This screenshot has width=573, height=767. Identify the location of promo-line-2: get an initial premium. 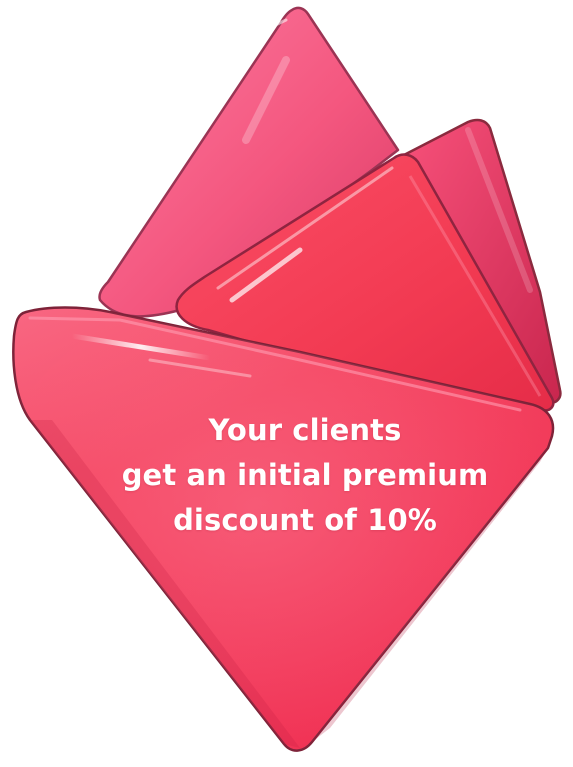
(305, 475).